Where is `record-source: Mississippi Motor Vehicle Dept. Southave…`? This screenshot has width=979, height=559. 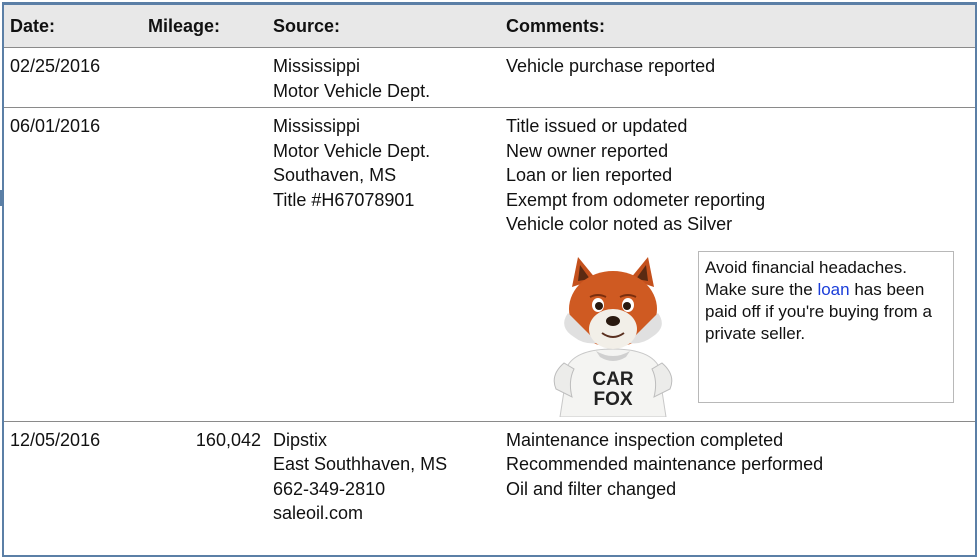 record-source: Mississippi Motor Vehicle Dept. Southave… is located at coordinates (383, 264).